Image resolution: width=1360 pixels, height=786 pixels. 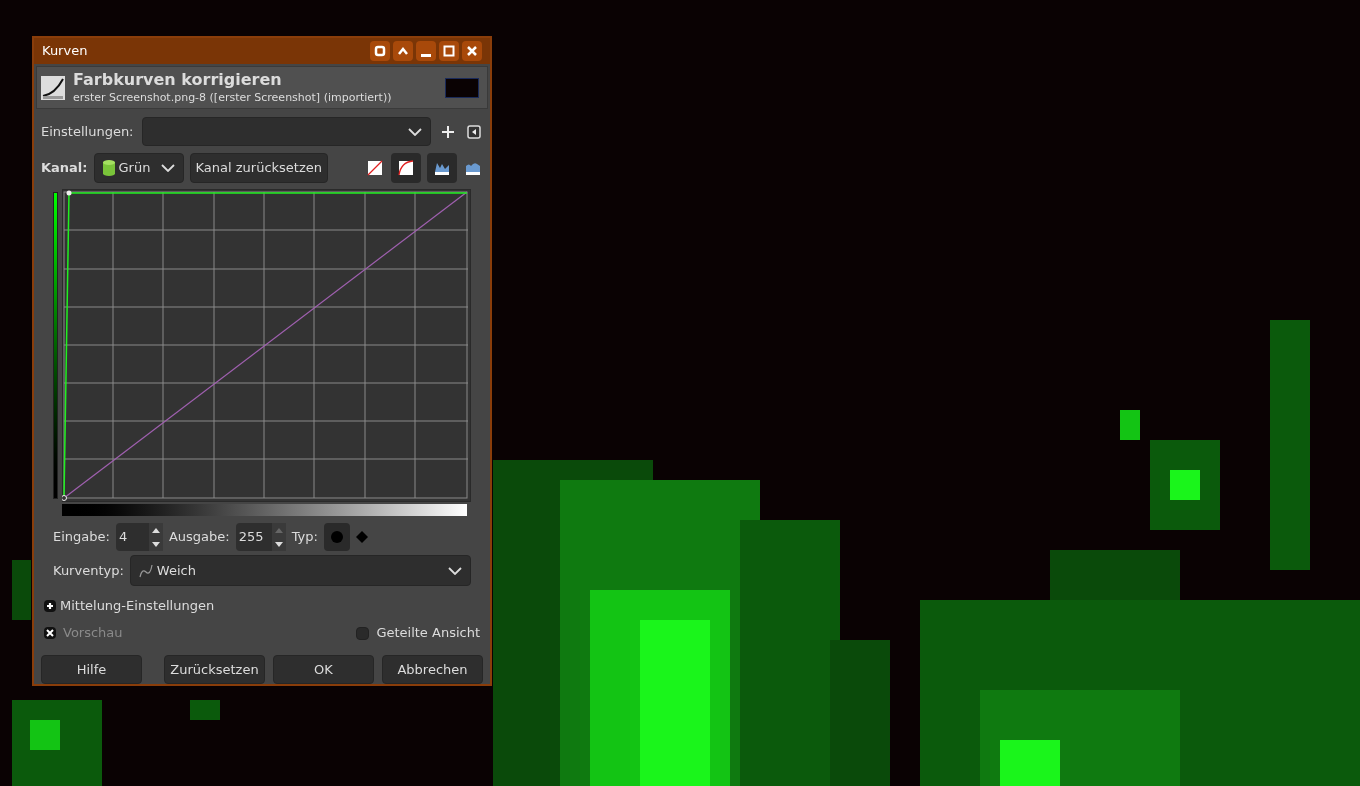 What do you see at coordinates (87, 131) in the screenshot?
I see `settings-label: Einstellungen:` at bounding box center [87, 131].